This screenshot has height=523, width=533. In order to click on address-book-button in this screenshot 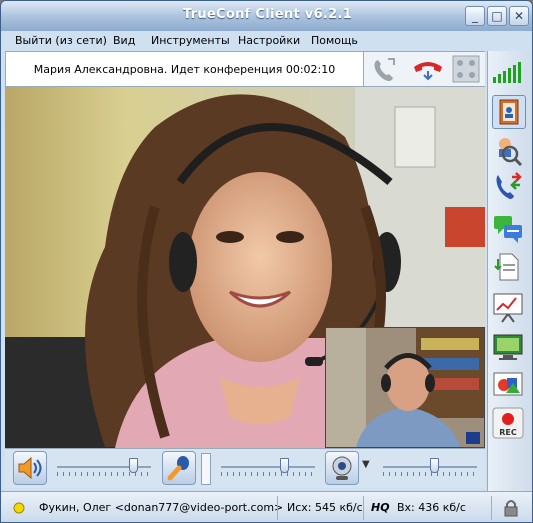, I will do `click(509, 112)`.